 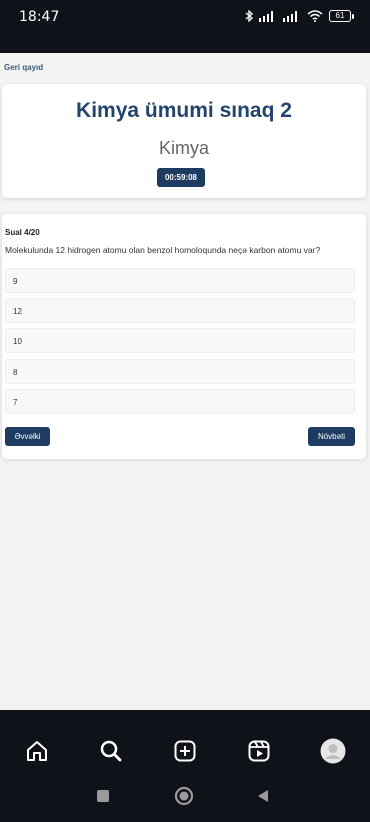 I want to click on answer-option: 7, so click(x=180, y=401).